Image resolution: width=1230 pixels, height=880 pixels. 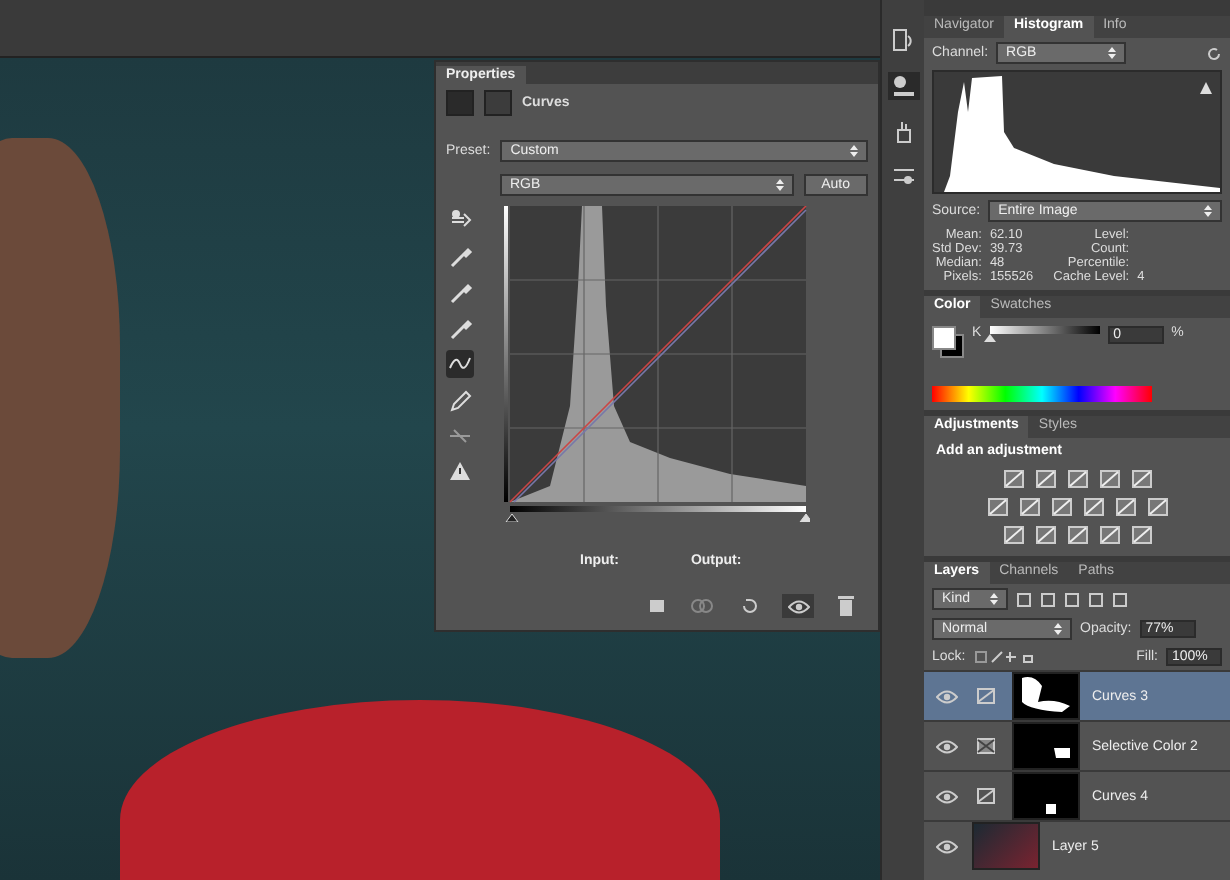 I want to click on lock-icons, so click(x=1003, y=657).